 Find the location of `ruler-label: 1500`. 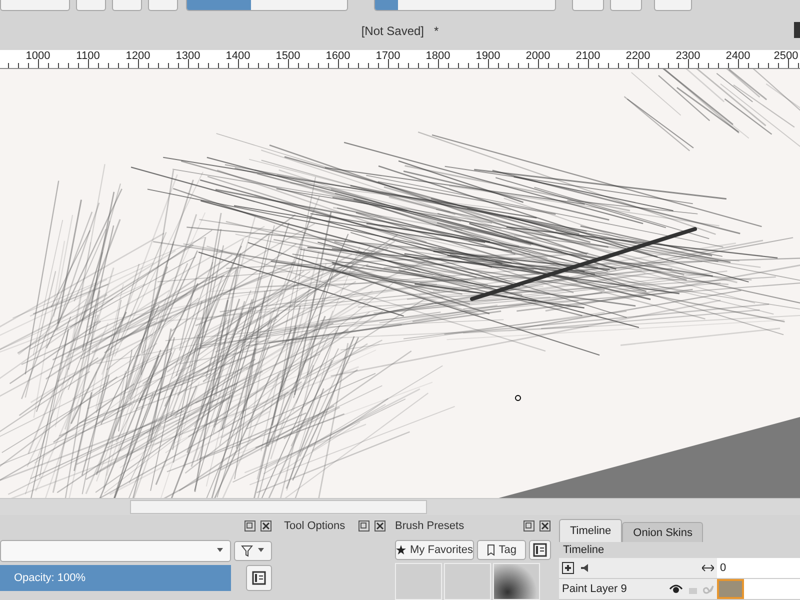

ruler-label: 1500 is located at coordinates (288, 56).